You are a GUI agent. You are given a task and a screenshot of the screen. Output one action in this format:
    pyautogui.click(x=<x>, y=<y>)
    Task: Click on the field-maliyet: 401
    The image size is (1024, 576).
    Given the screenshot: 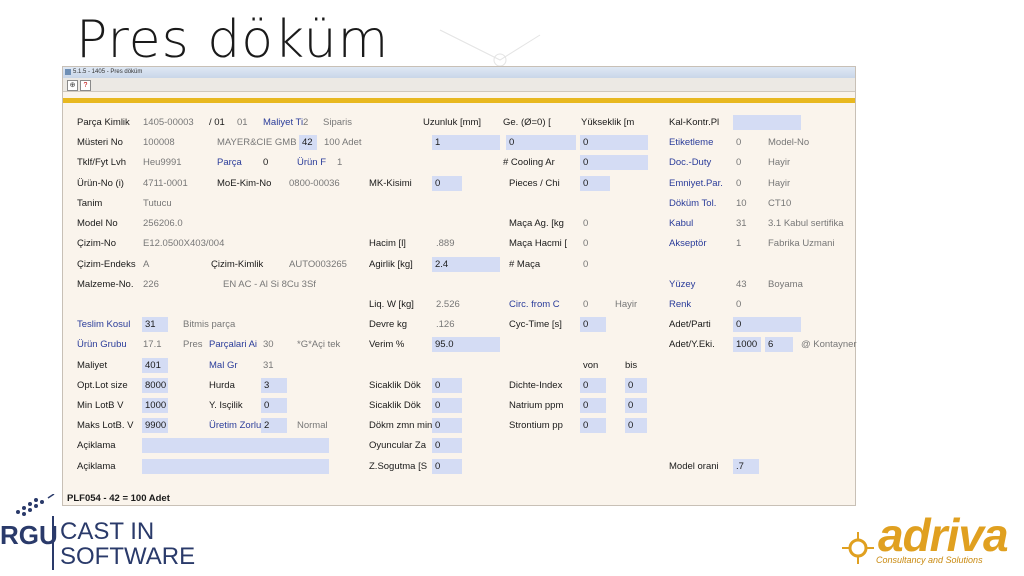 What is the action you would take?
    pyautogui.click(x=155, y=365)
    